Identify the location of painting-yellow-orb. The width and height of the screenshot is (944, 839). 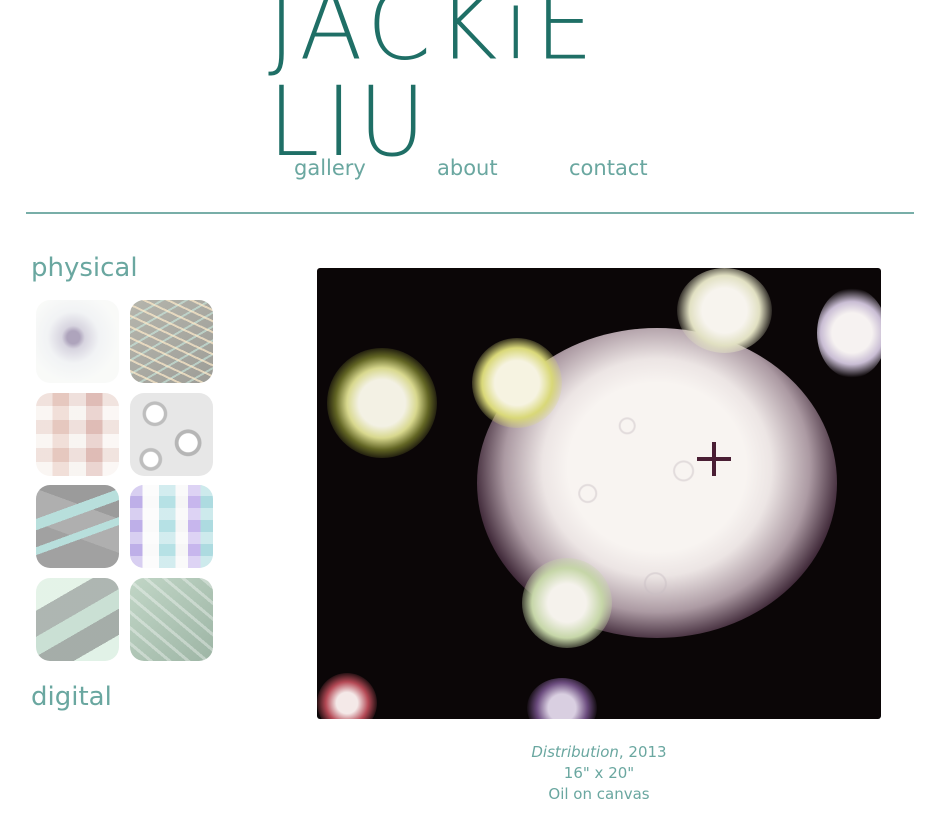
(517, 383).